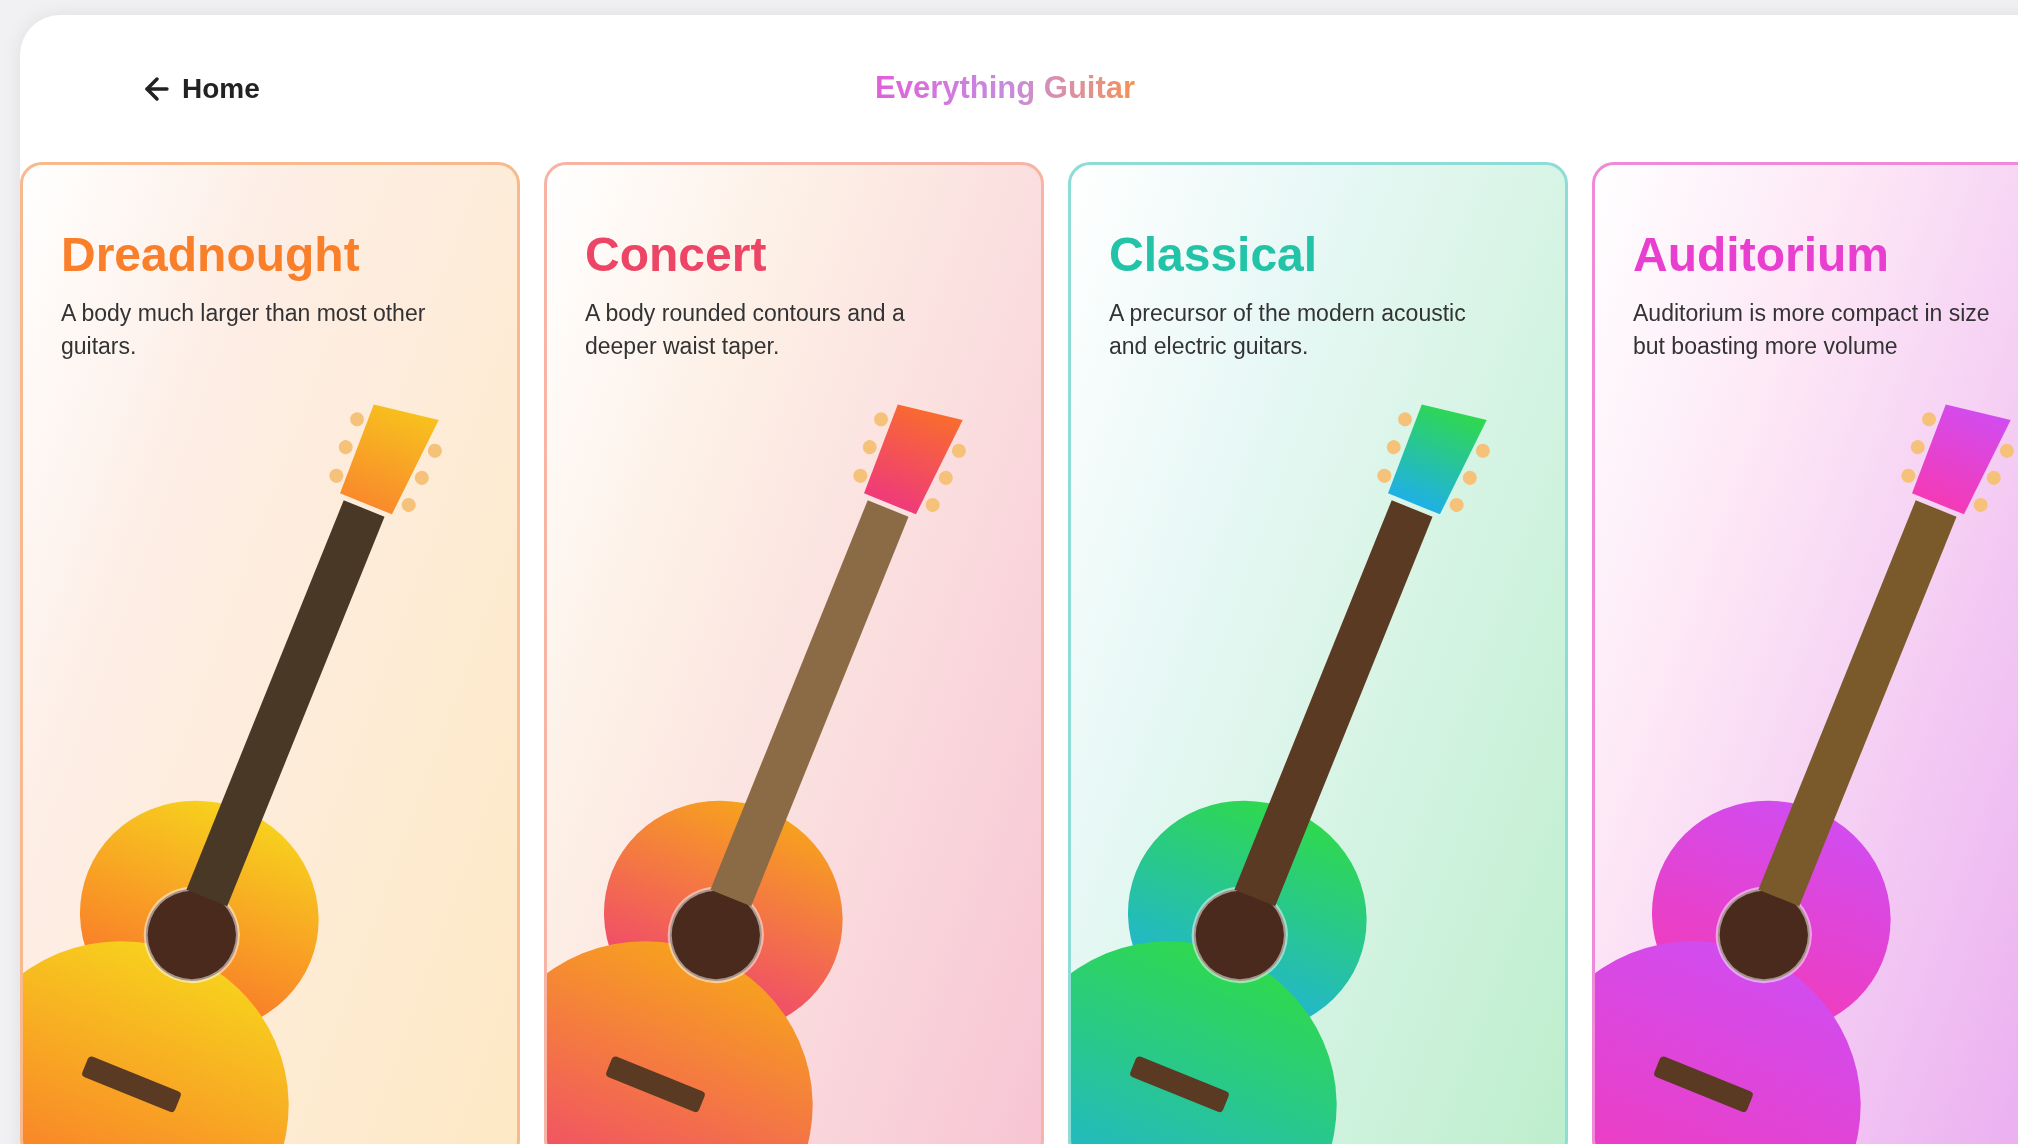 Image resolution: width=2018 pixels, height=1144 pixels. I want to click on card-description: A body much larger than most other guitars., so click(244, 330).